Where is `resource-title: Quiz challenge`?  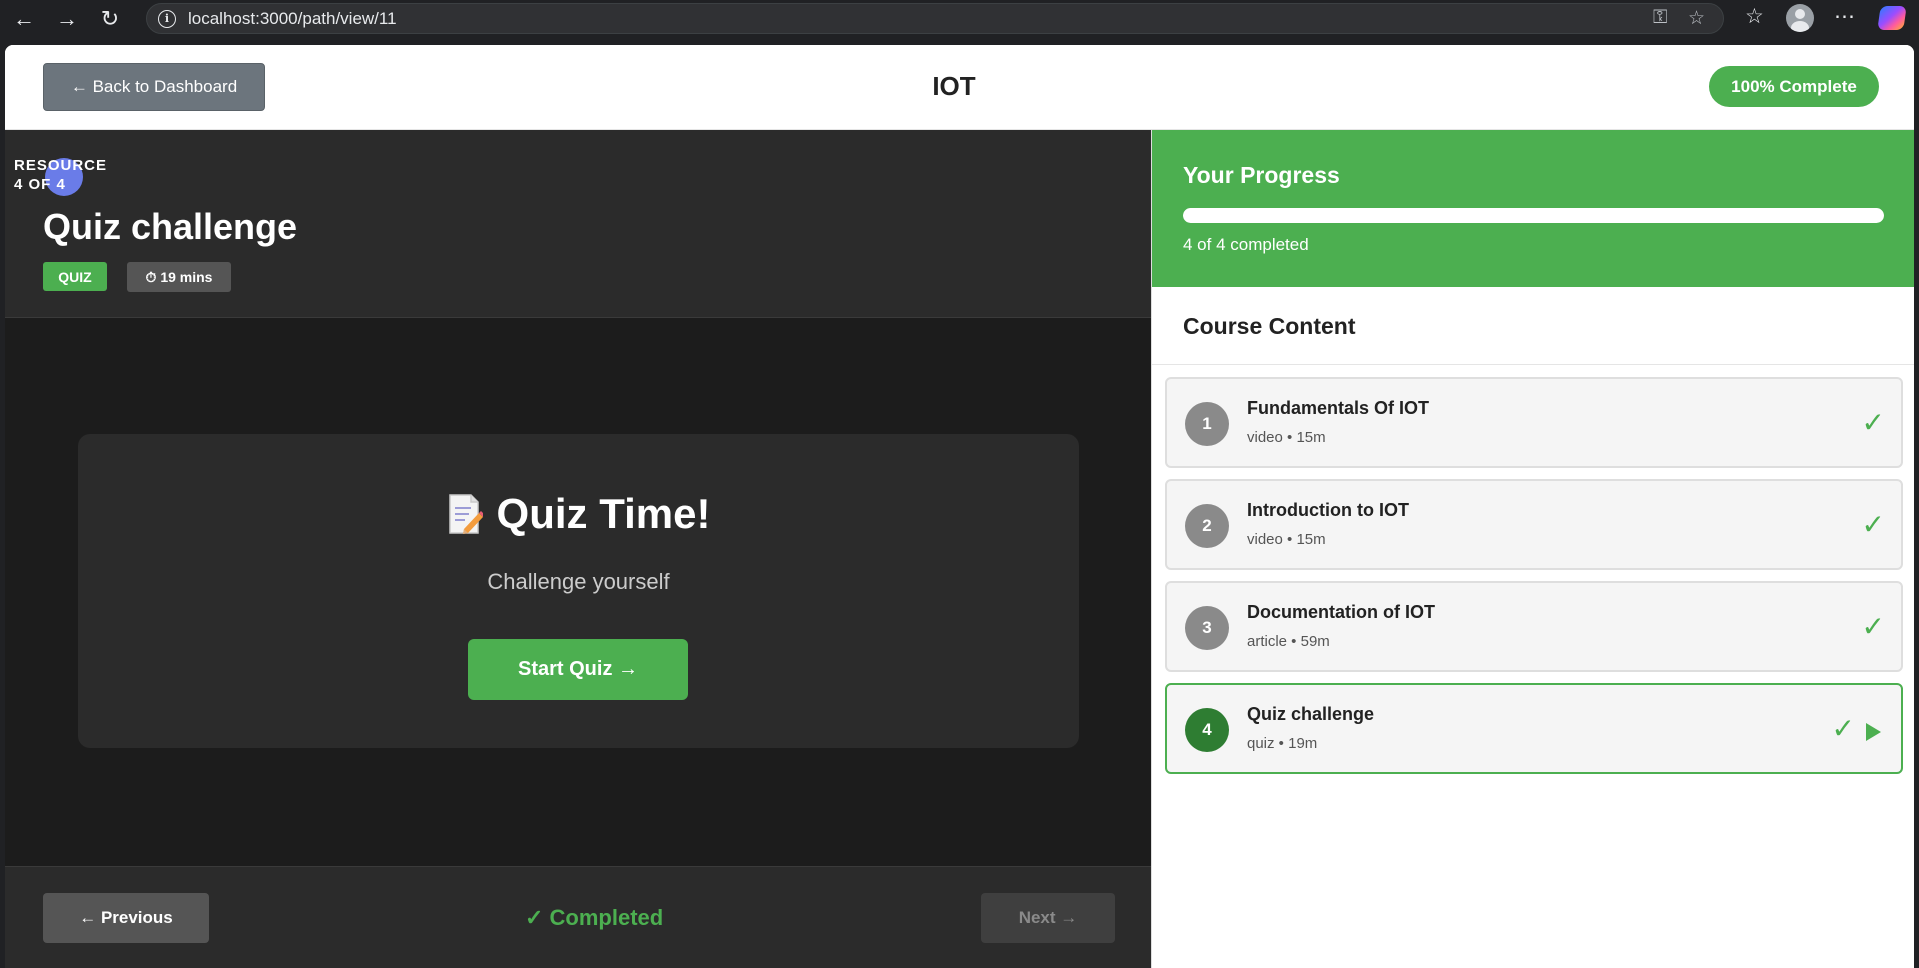
resource-title: Quiz challenge is located at coordinates (170, 226).